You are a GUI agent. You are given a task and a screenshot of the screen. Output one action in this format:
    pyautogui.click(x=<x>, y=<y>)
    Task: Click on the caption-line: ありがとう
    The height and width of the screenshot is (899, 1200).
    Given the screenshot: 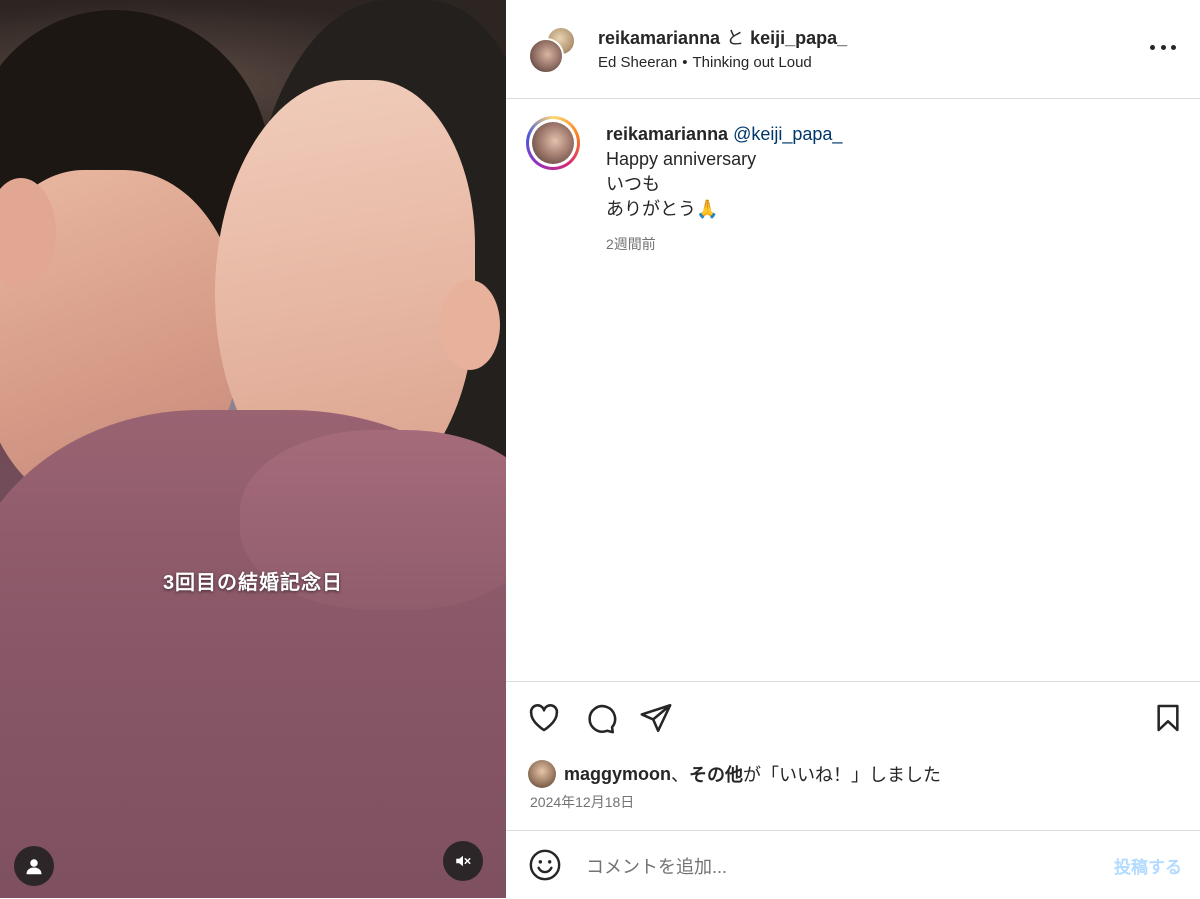 What is the action you would take?
    pyautogui.click(x=651, y=209)
    